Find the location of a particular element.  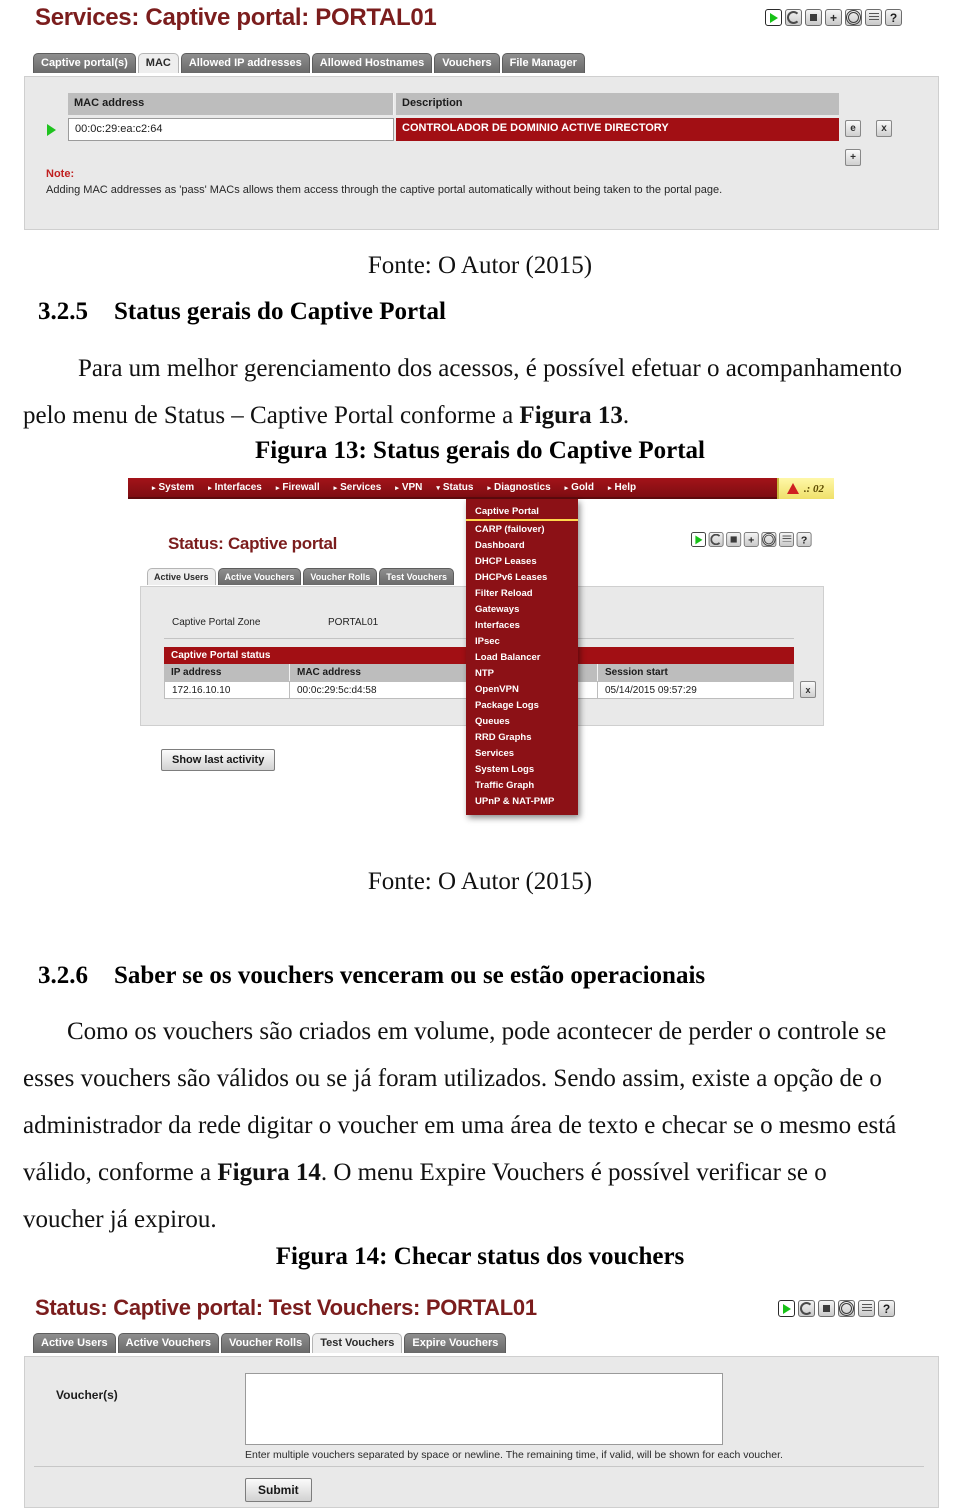

menu-item-ntp: NTP is located at coordinates (522, 673).